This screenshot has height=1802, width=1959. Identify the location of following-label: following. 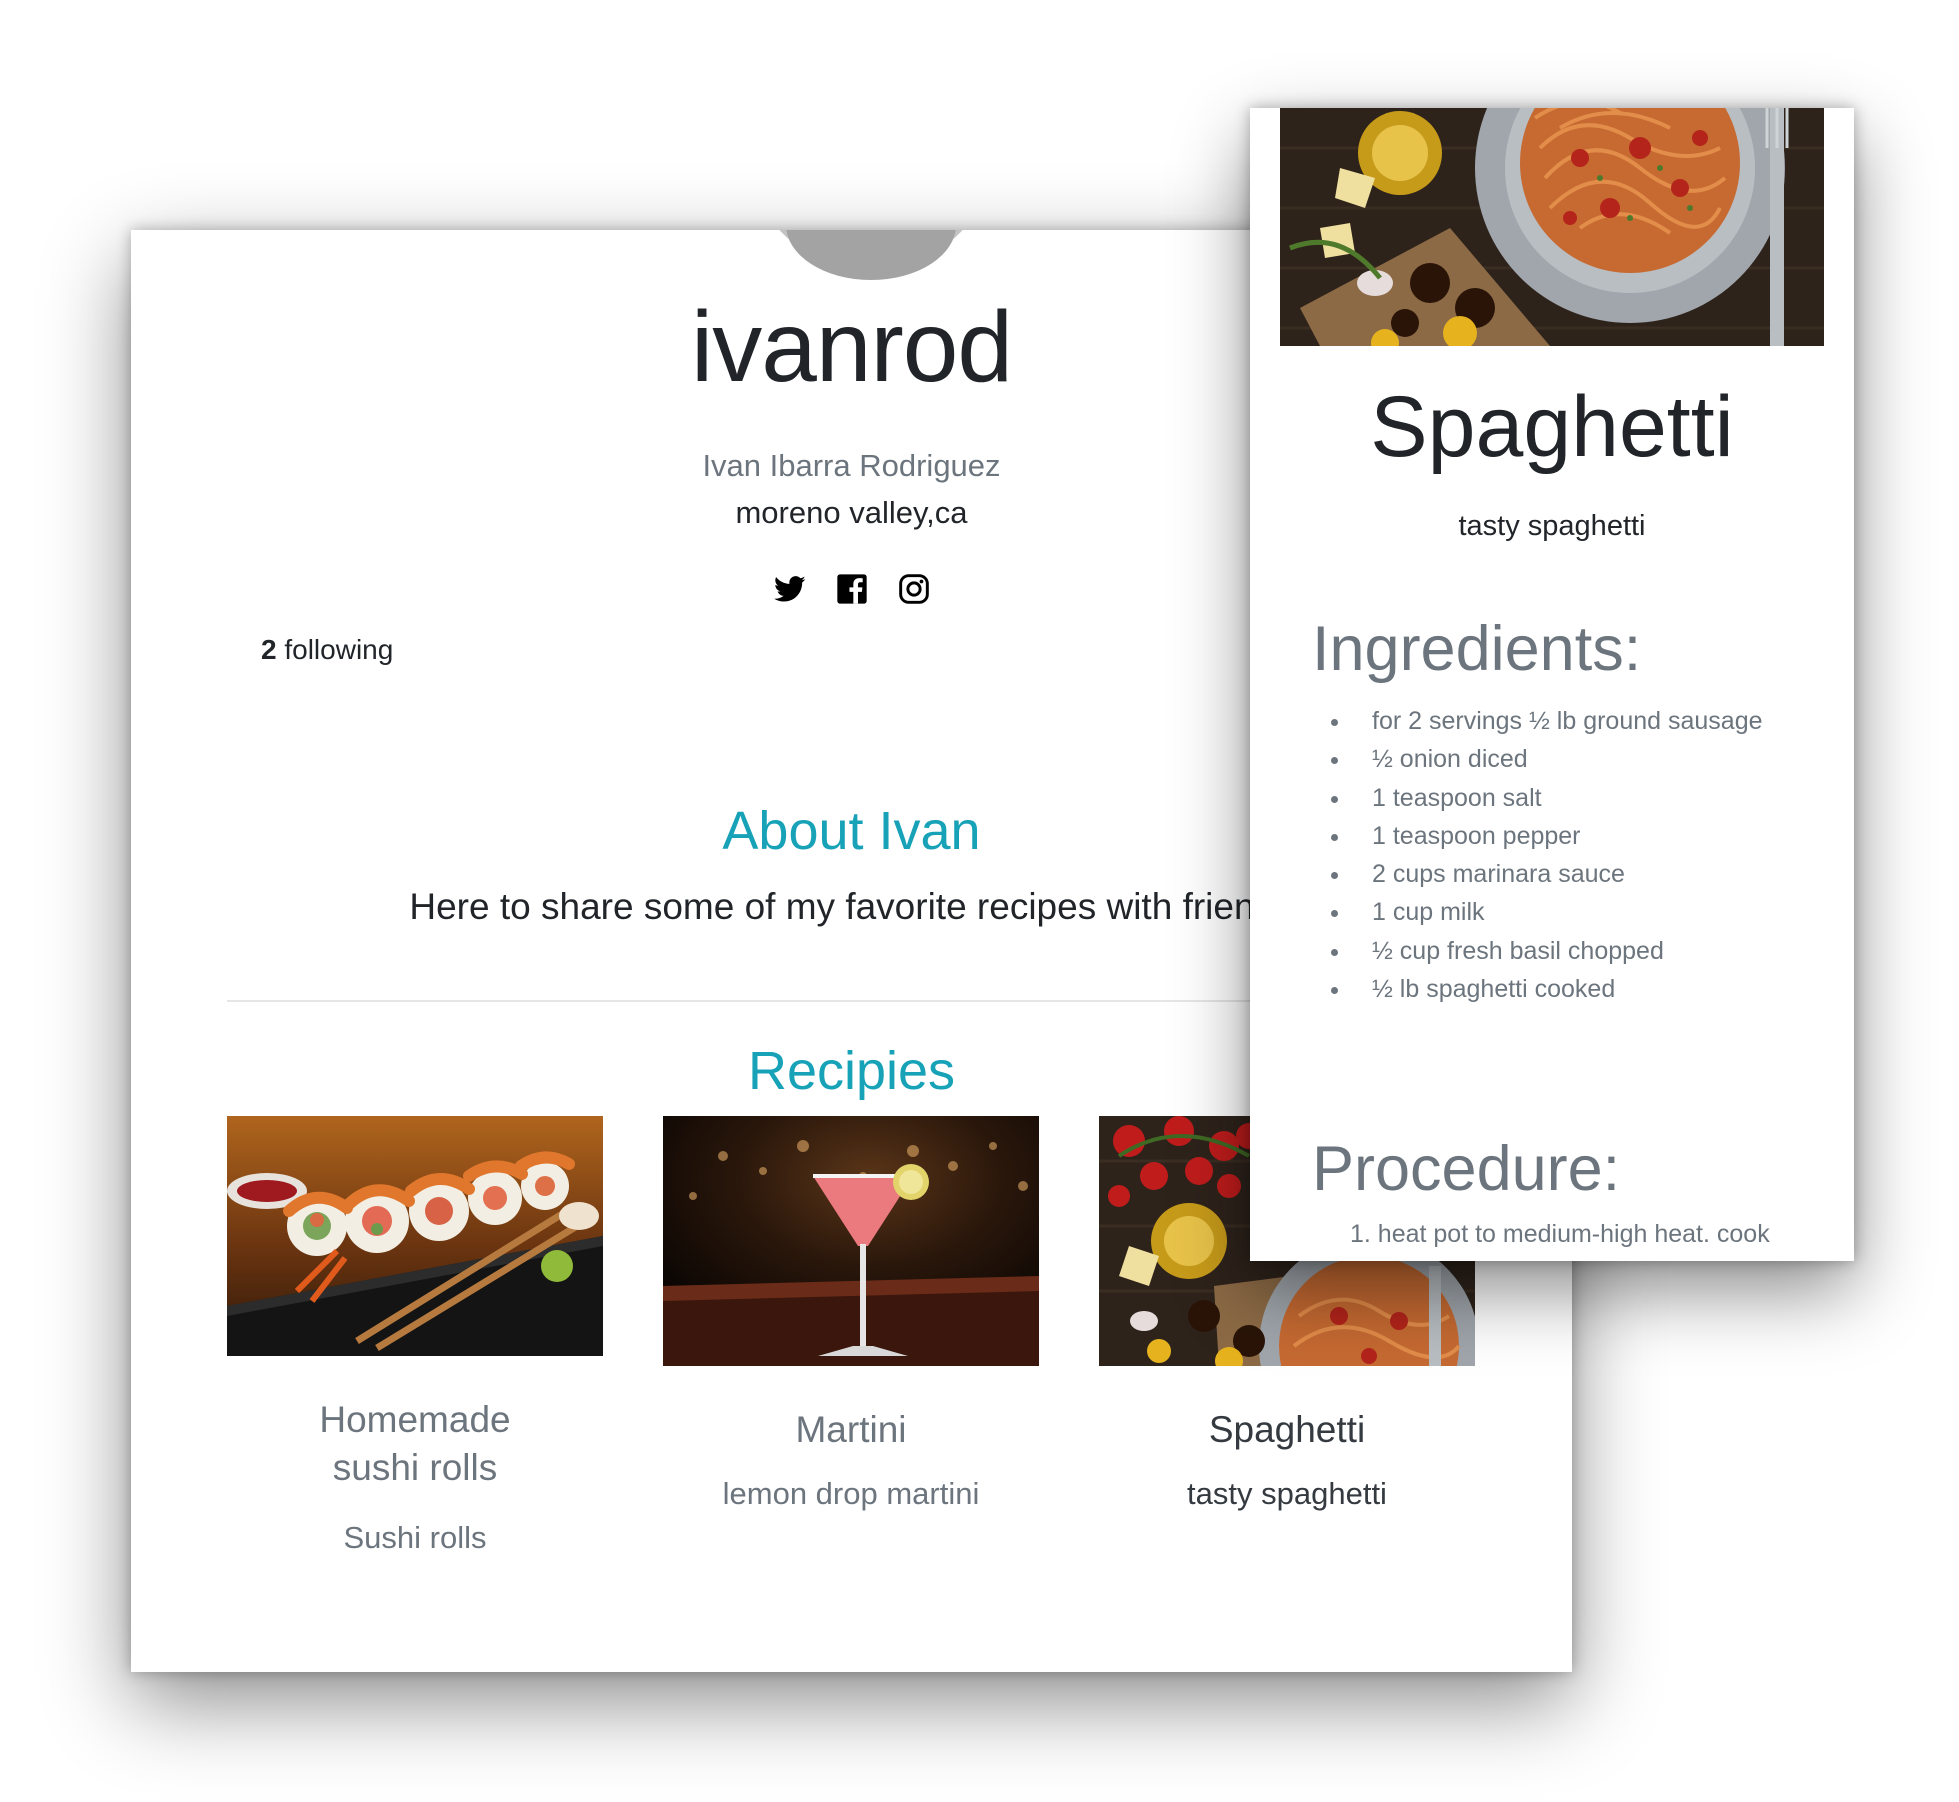
(335, 649).